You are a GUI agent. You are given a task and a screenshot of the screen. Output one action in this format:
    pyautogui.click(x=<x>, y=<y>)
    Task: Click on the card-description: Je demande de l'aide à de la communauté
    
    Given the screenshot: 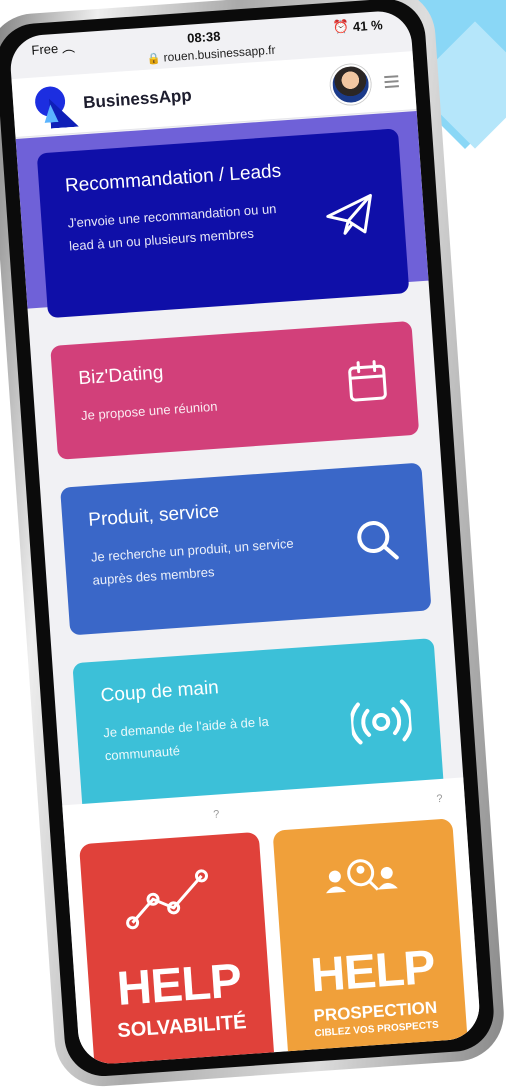 What is the action you would take?
    pyautogui.click(x=186, y=738)
    